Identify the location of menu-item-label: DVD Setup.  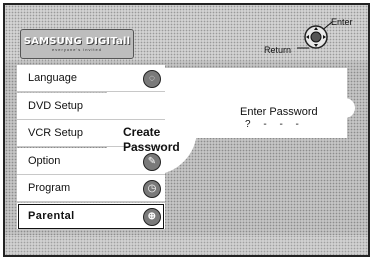
(56, 105).